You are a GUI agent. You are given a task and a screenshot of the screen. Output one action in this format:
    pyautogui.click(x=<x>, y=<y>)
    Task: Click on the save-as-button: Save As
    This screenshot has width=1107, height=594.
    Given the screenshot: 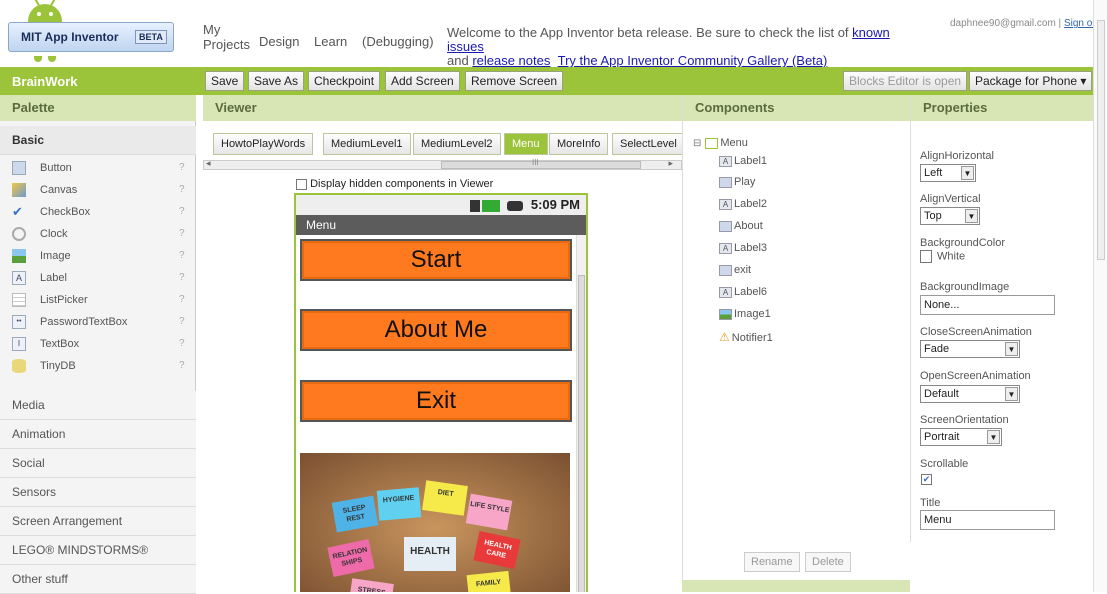 What is the action you would take?
    pyautogui.click(x=276, y=81)
    